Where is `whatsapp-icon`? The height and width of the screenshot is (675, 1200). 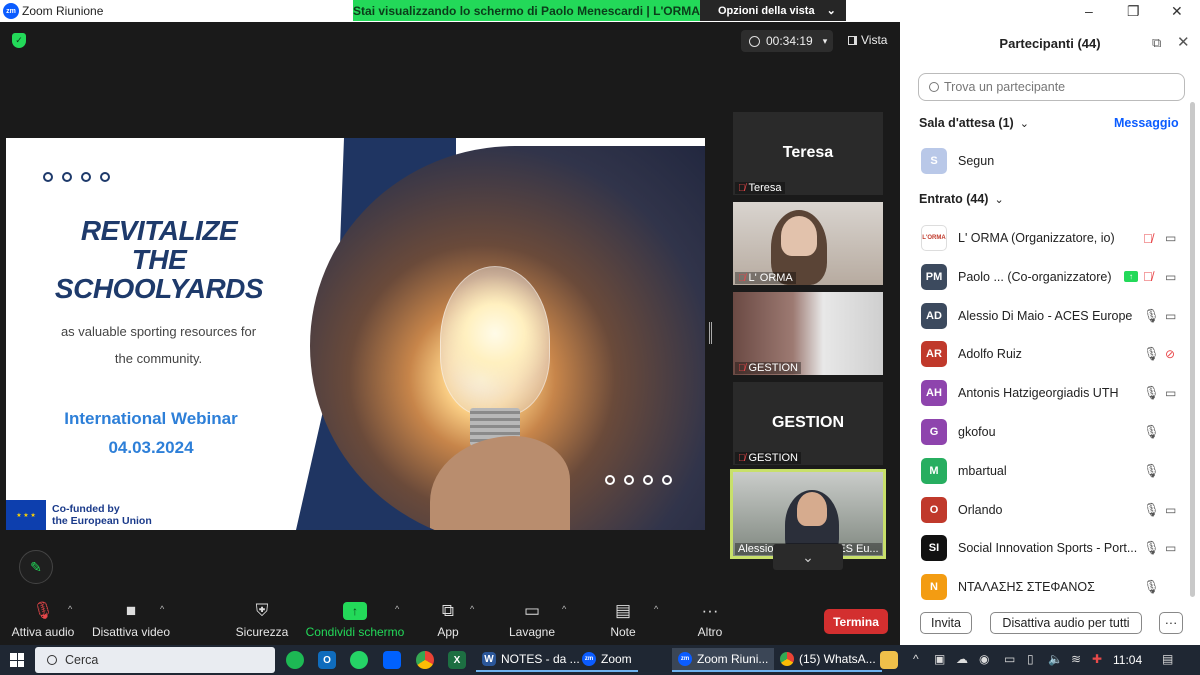 whatsapp-icon is located at coordinates (359, 660).